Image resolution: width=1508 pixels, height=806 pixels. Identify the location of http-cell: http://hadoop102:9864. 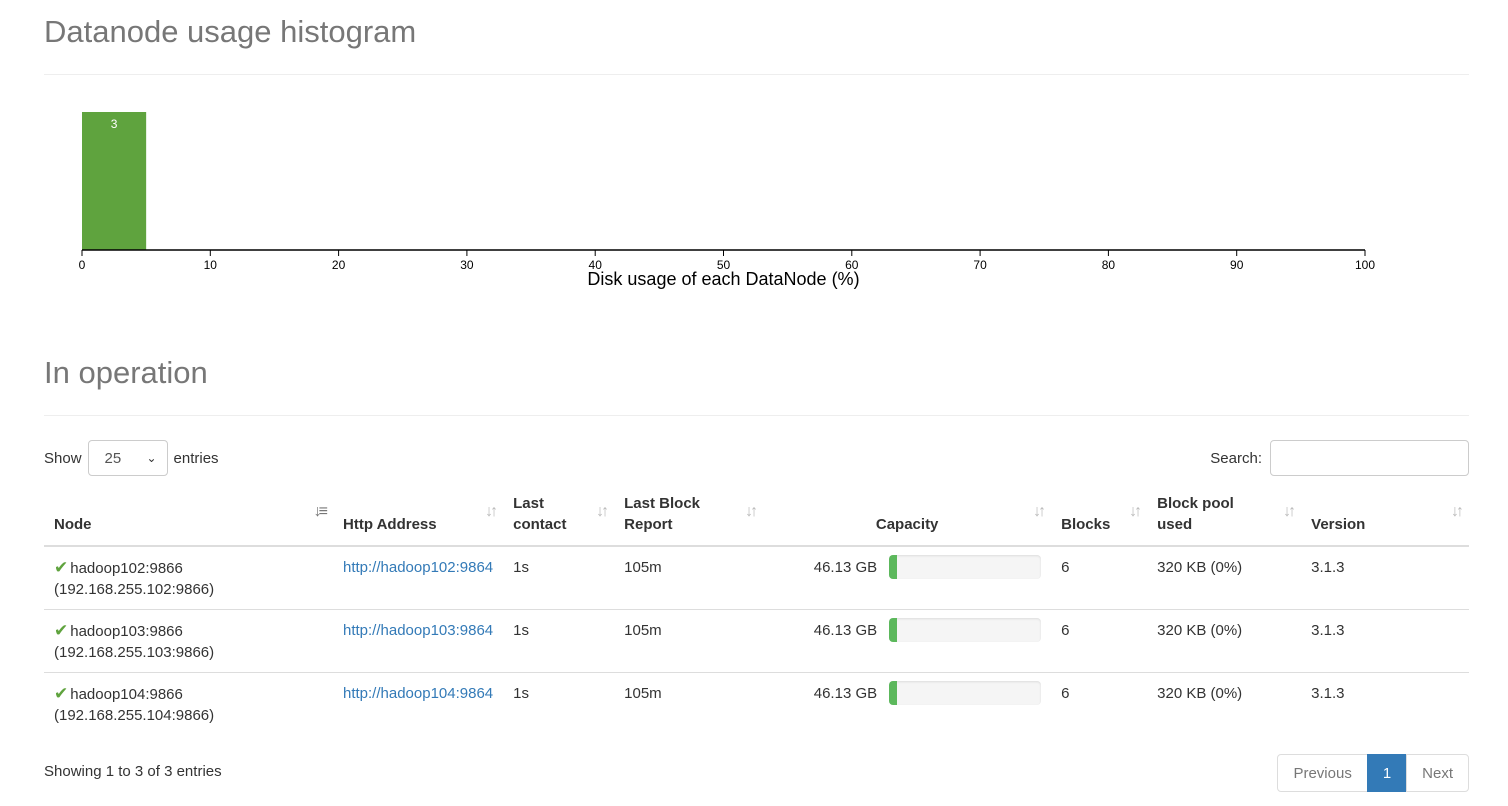
(418, 577).